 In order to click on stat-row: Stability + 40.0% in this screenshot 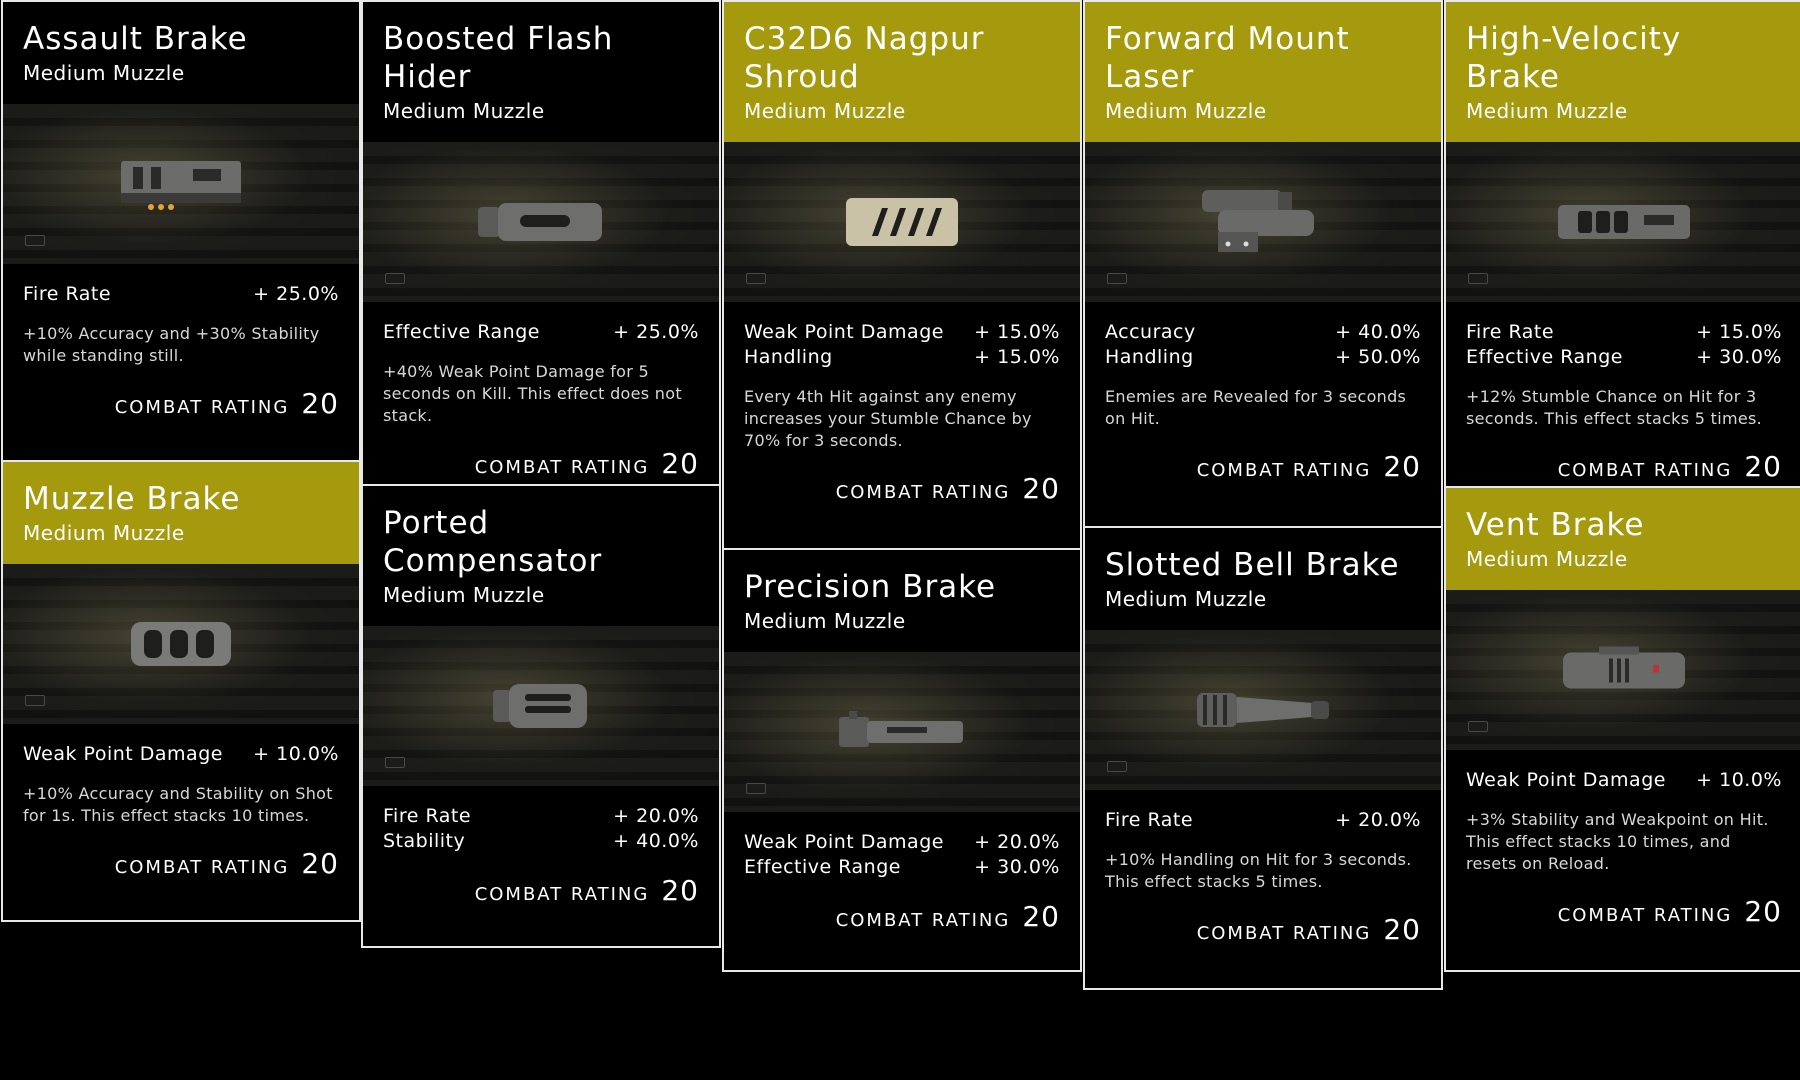, I will do `click(541, 841)`.